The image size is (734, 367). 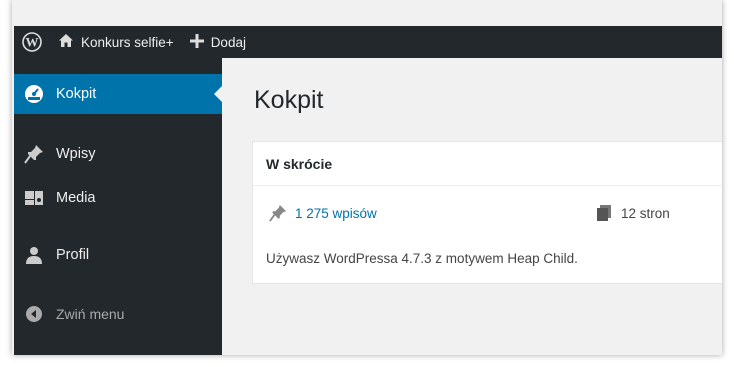 I want to click on widget-title: W skrócie, so click(x=487, y=164).